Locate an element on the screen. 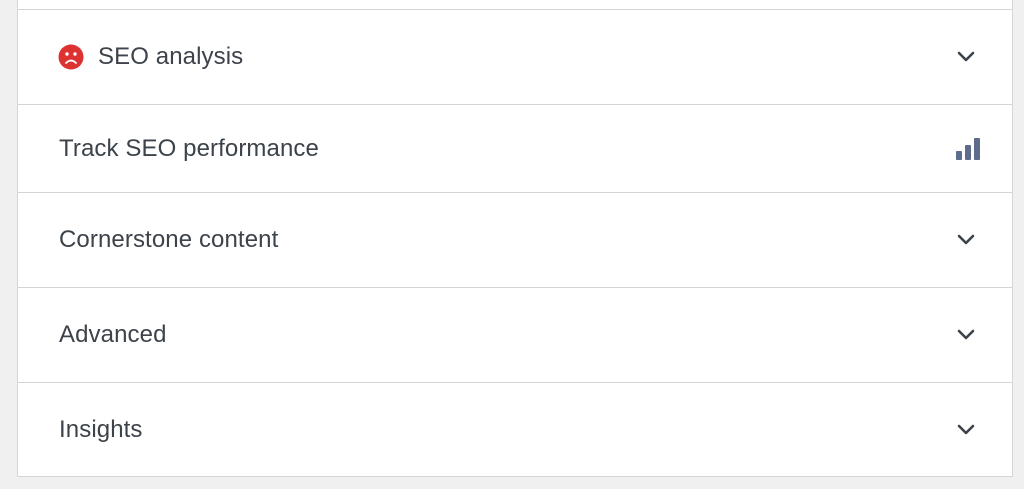  seo-analysis-label: SEO analysis is located at coordinates (171, 56).